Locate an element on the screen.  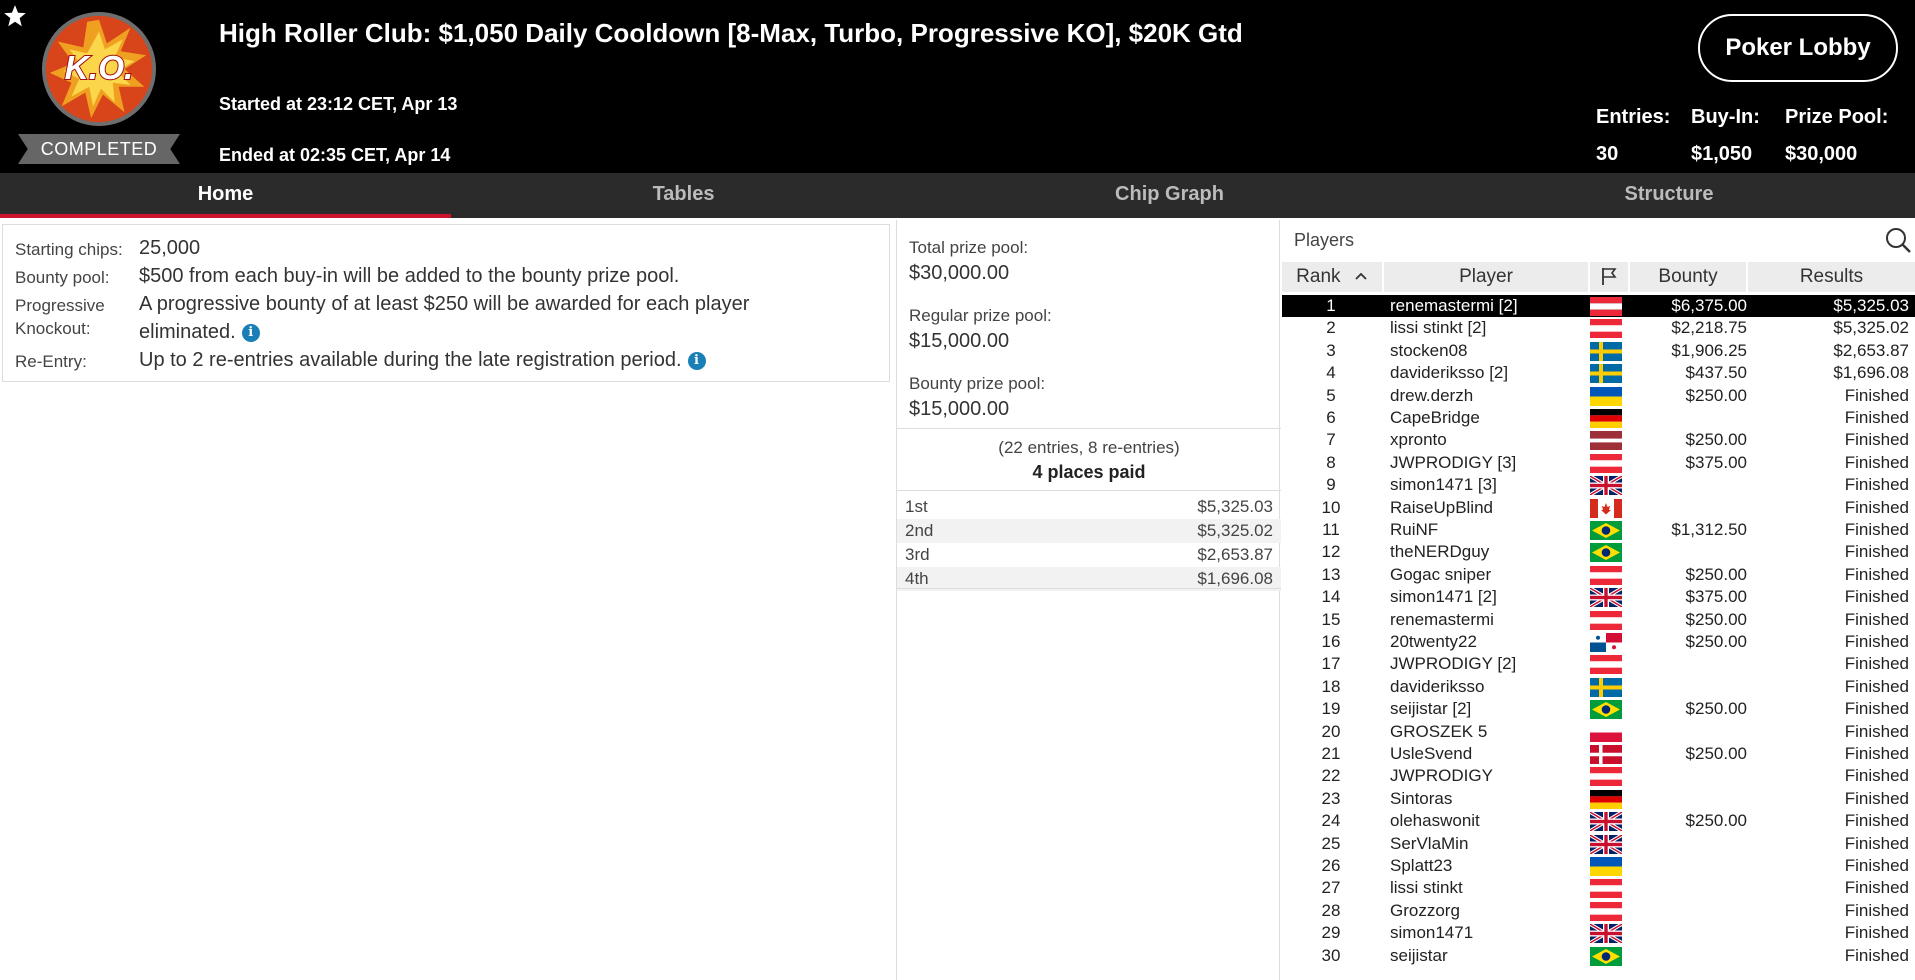
table-row: 8 JWPRODIGY [3] $375.00 Finished is located at coordinates (1598, 463).